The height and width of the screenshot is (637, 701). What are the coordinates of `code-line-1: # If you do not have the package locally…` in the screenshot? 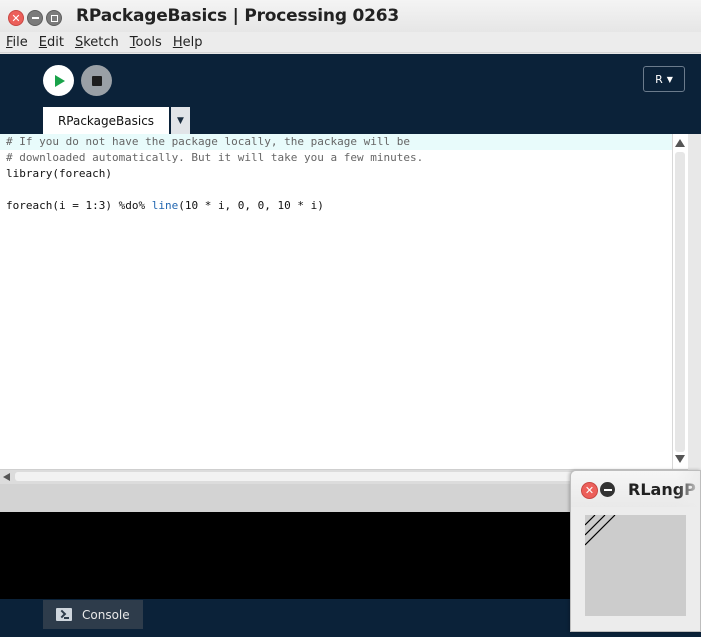 It's located at (336, 142).